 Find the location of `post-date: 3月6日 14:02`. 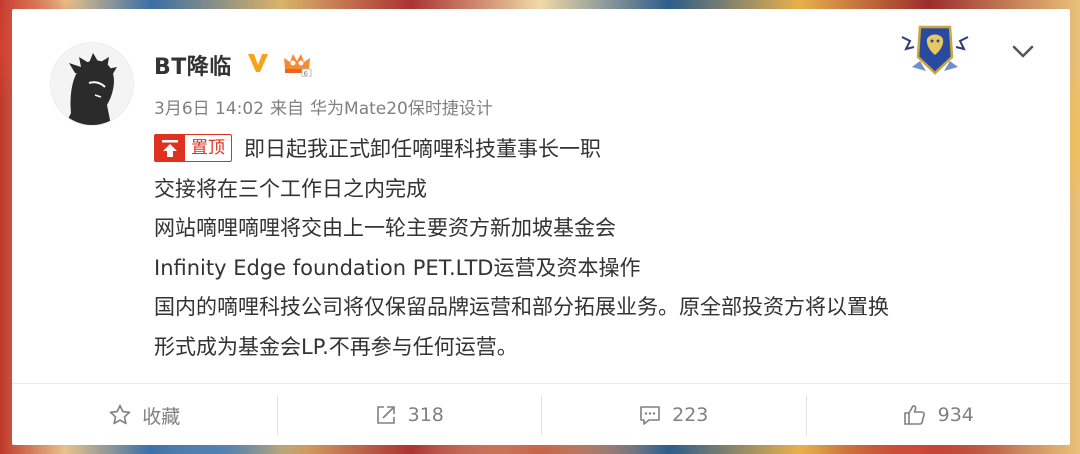

post-date: 3月6日 14:02 is located at coordinates (209, 109).